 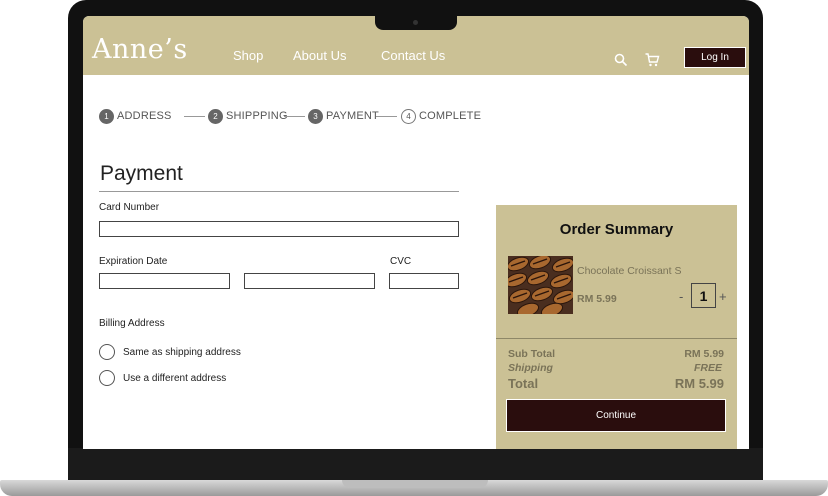 What do you see at coordinates (540, 285) in the screenshot?
I see `product-image` at bounding box center [540, 285].